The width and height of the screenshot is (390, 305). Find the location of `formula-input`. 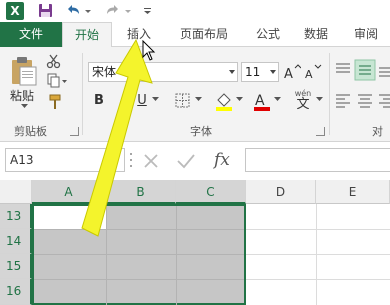

formula-input is located at coordinates (317, 160).